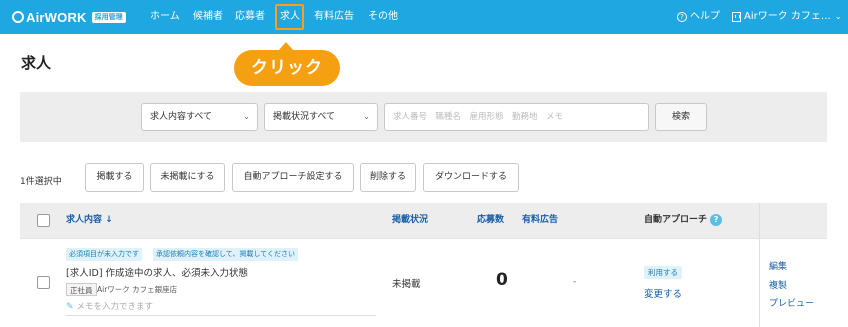 The width and height of the screenshot is (848, 327). What do you see at coordinates (221, 308) in the screenshot?
I see `memo-input: ✎ メモを入力できます` at bounding box center [221, 308].